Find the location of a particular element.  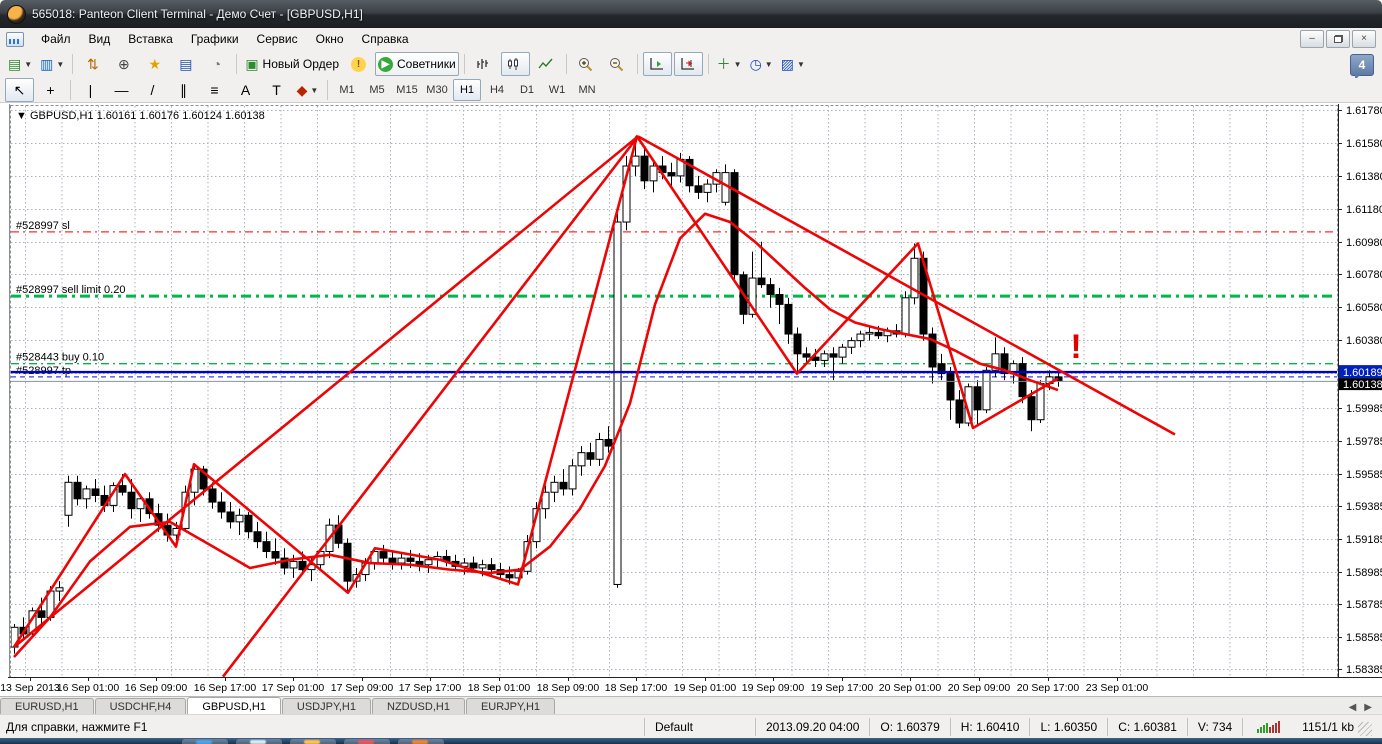

warning-icon: ! is located at coordinates (359, 64).